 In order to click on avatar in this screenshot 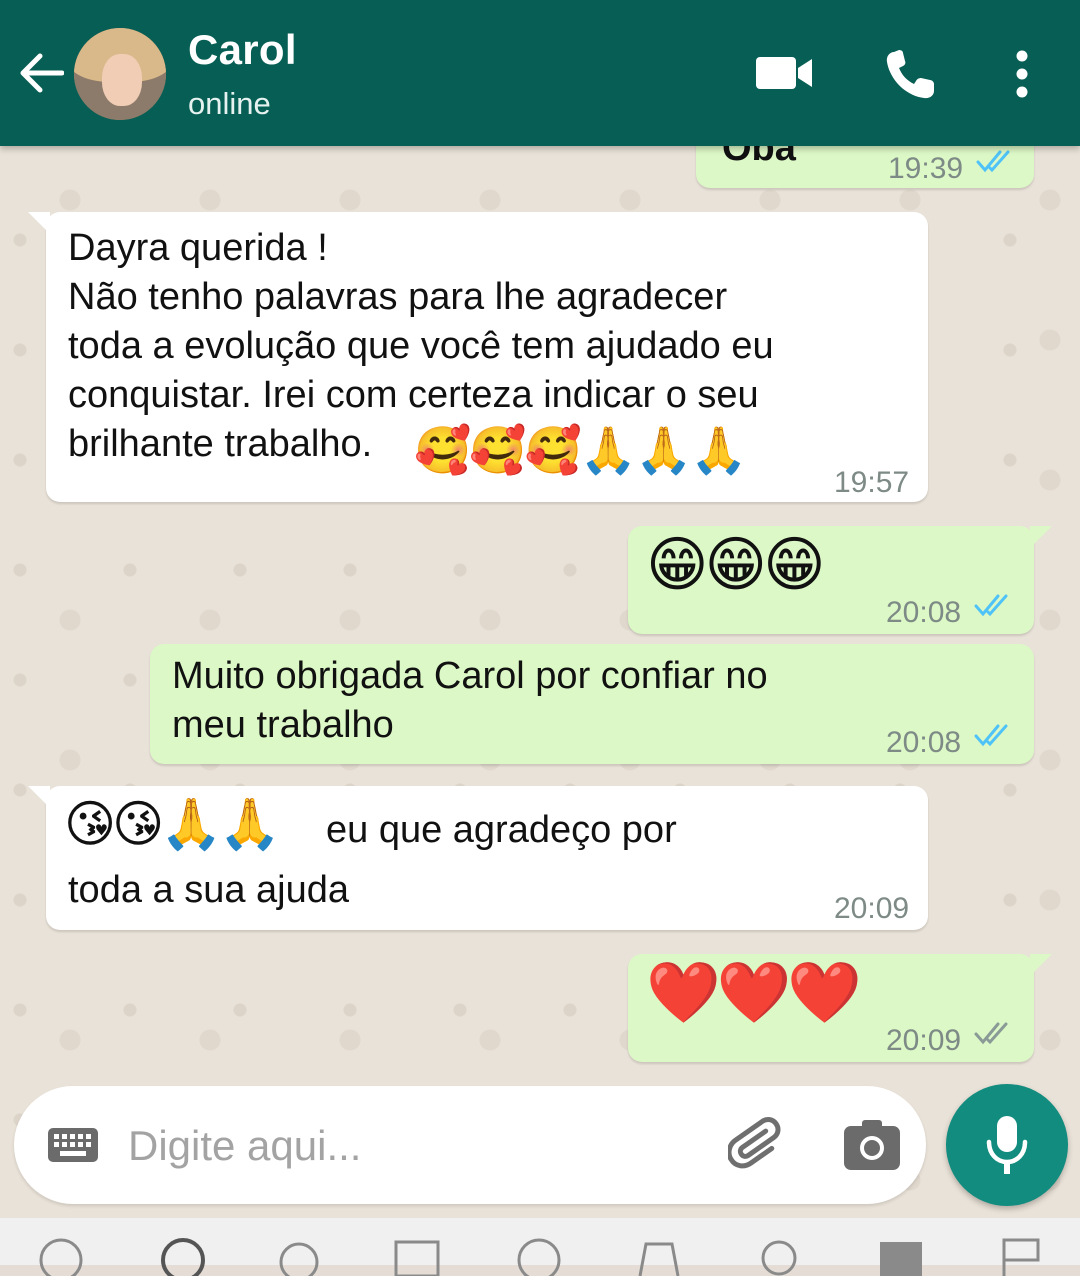, I will do `click(120, 74)`.